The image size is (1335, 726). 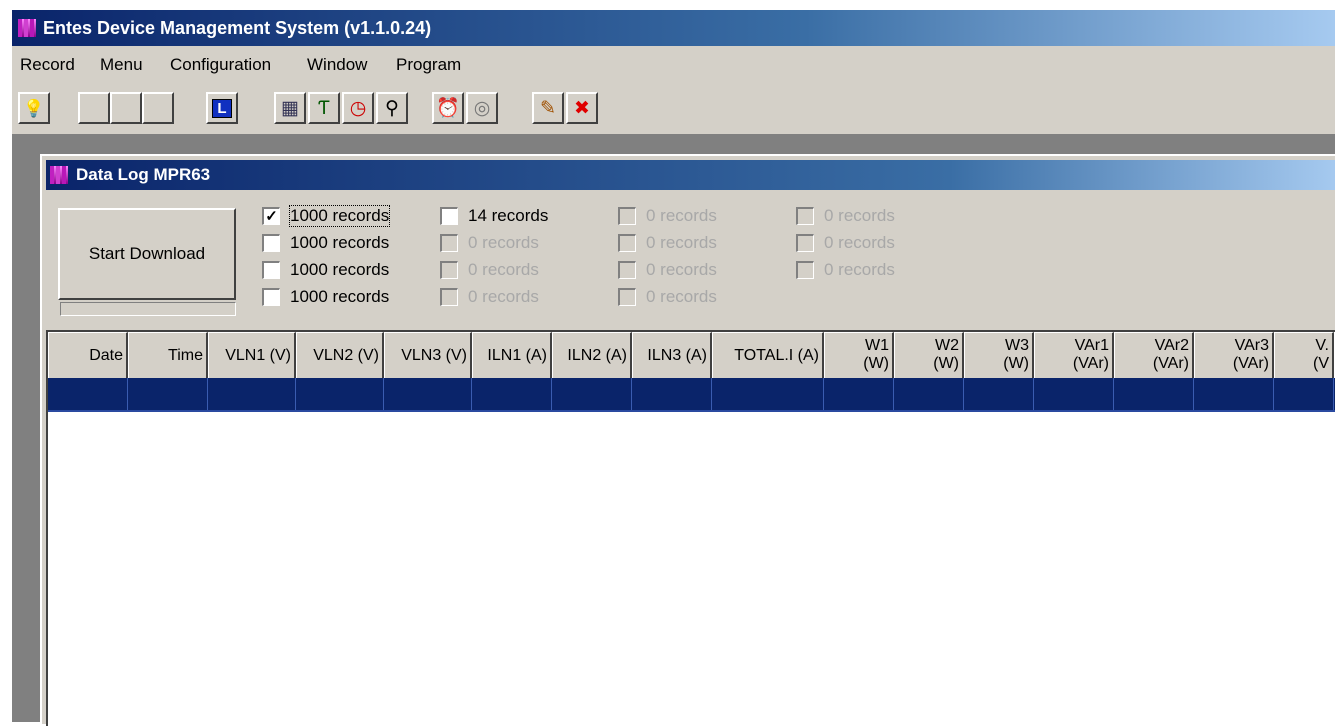 What do you see at coordinates (220, 65) in the screenshot?
I see `menu-configuration: Configuration` at bounding box center [220, 65].